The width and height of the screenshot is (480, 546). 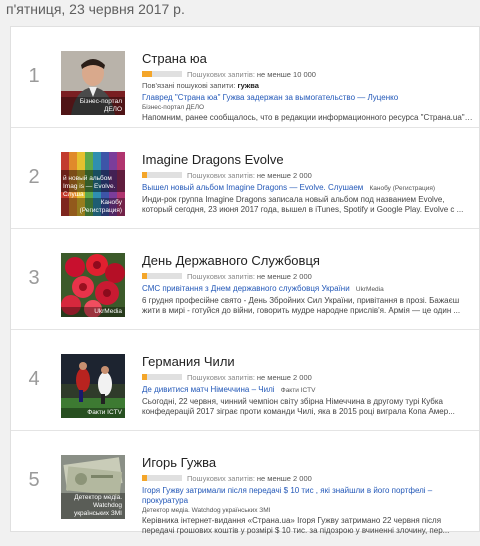 I want to click on thumbnail-image: Детектор медіа. Watchdog українських ЗМІ, so click(x=93, y=487).